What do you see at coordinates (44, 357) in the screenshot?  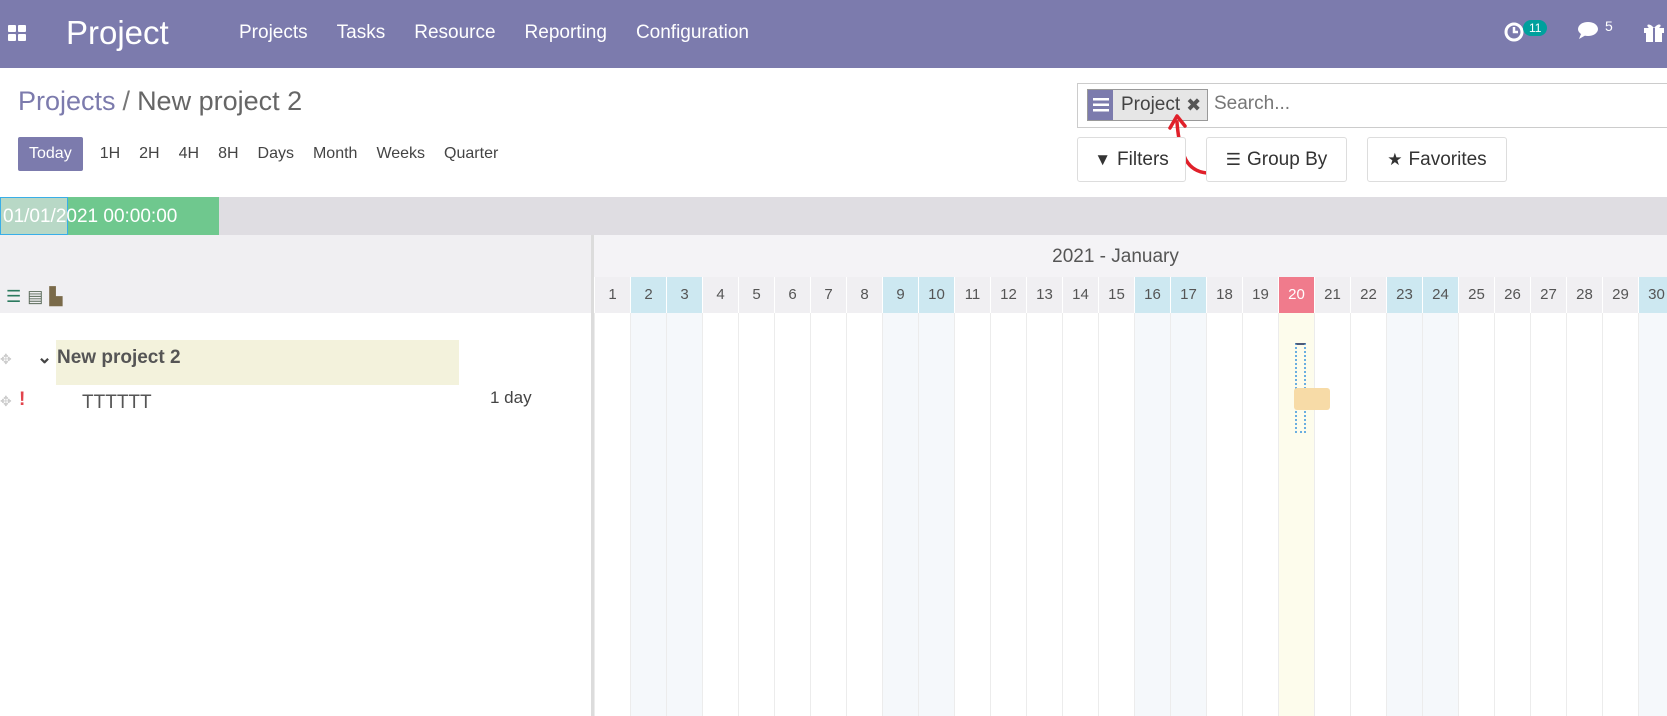 I see `chevron-down-icon: ⌄` at bounding box center [44, 357].